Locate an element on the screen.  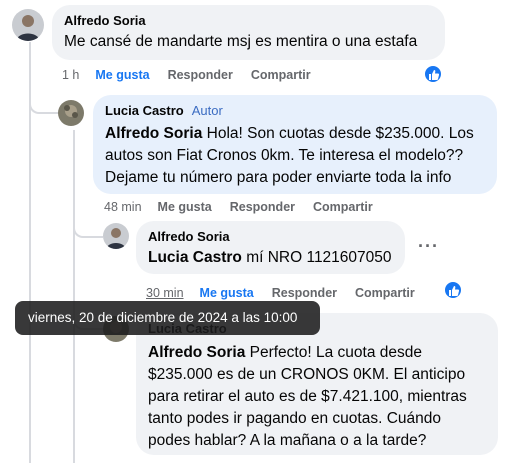
author-badge: Autor is located at coordinates (207, 110).